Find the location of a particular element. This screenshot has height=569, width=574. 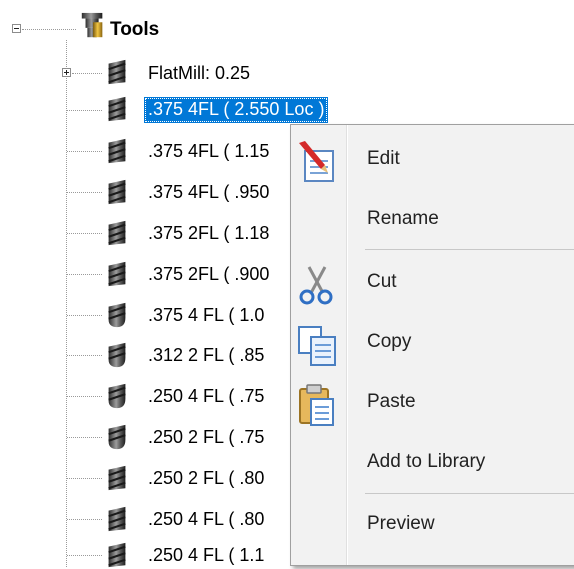

menu-item-copy: Copy is located at coordinates (432, 343).